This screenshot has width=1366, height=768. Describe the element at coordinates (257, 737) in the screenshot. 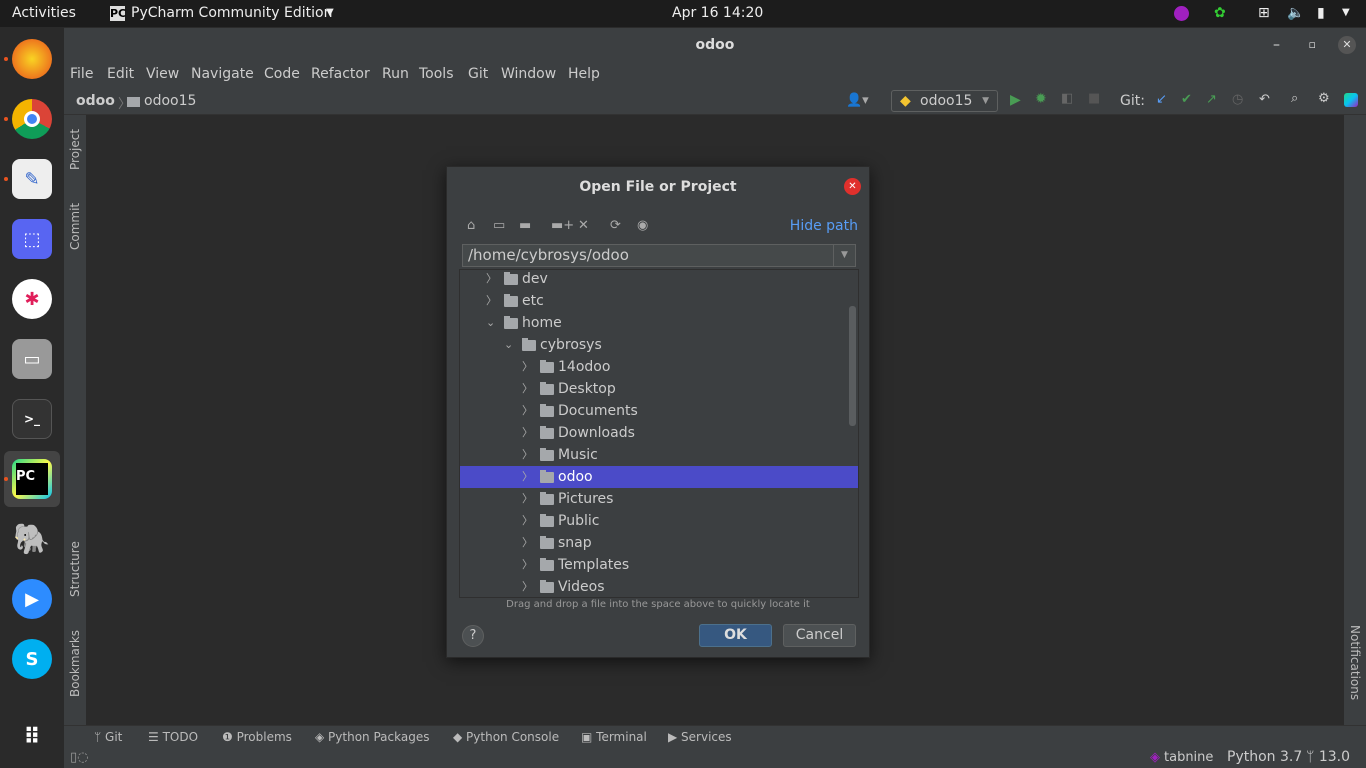

I see `tool-problems: ❶ Problems` at that location.